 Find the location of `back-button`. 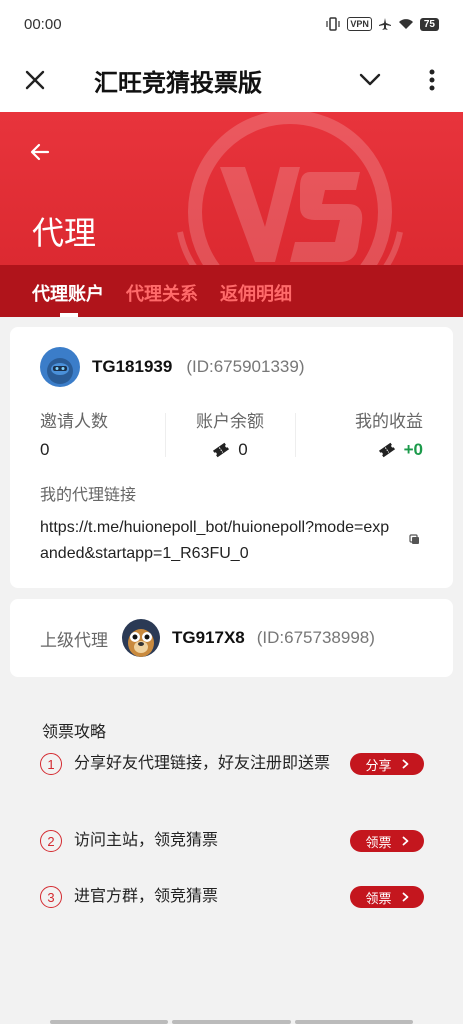

back-button is located at coordinates (40, 152).